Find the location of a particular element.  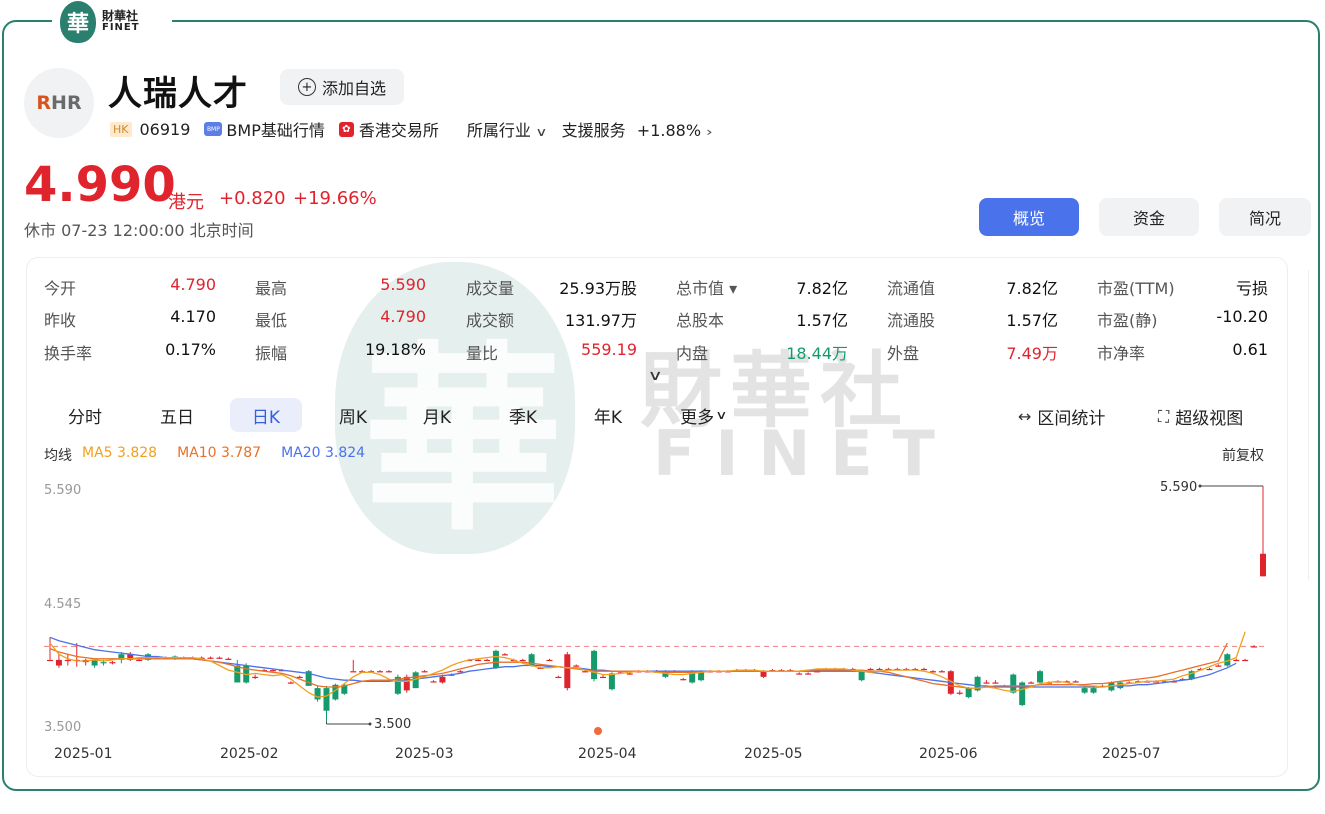

low-annotation: 3.500 is located at coordinates (392, 724).